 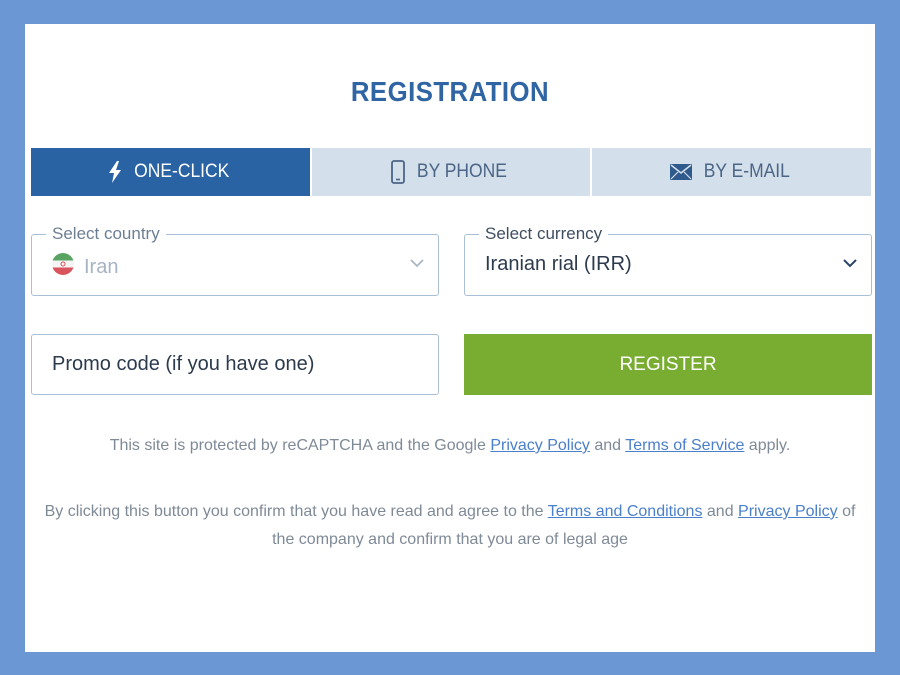 I want to click on country-select-value: Iran, so click(x=101, y=266).